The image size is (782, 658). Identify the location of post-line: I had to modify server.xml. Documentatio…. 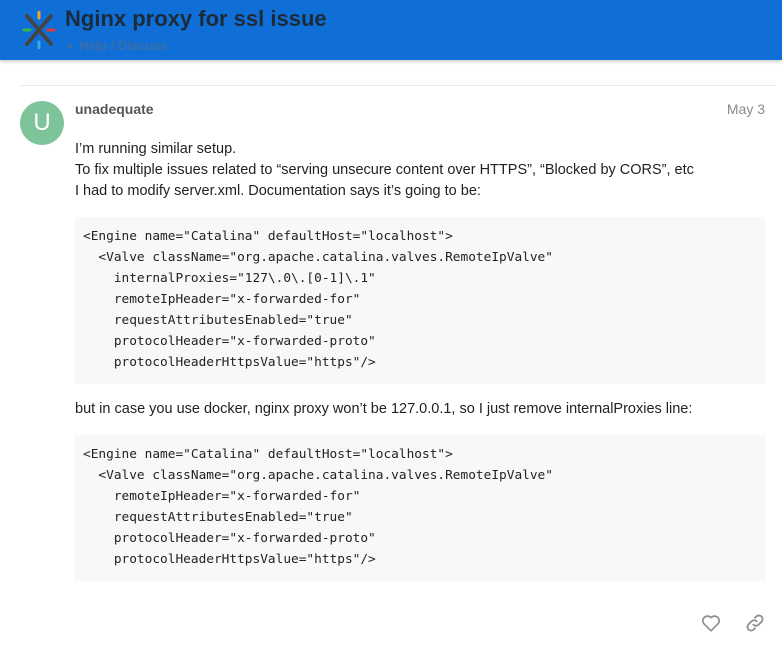
(278, 191).